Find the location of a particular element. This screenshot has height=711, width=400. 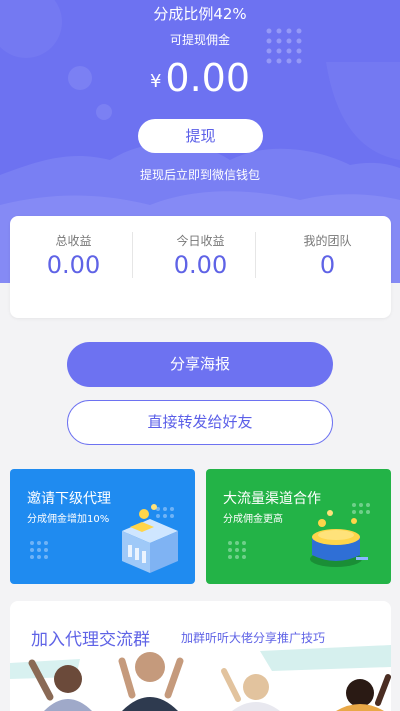

channel-cooperation-card: 大流量渠道合作 分成佣金更高 is located at coordinates (298, 526).